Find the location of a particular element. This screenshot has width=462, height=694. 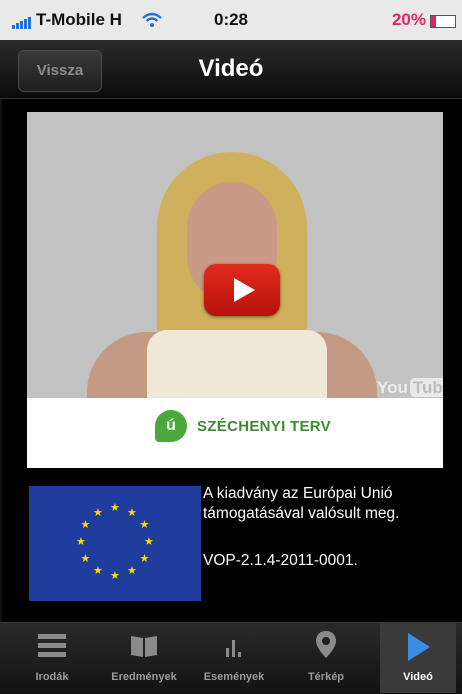

video-thumbnail-top is located at coordinates (237, 365).